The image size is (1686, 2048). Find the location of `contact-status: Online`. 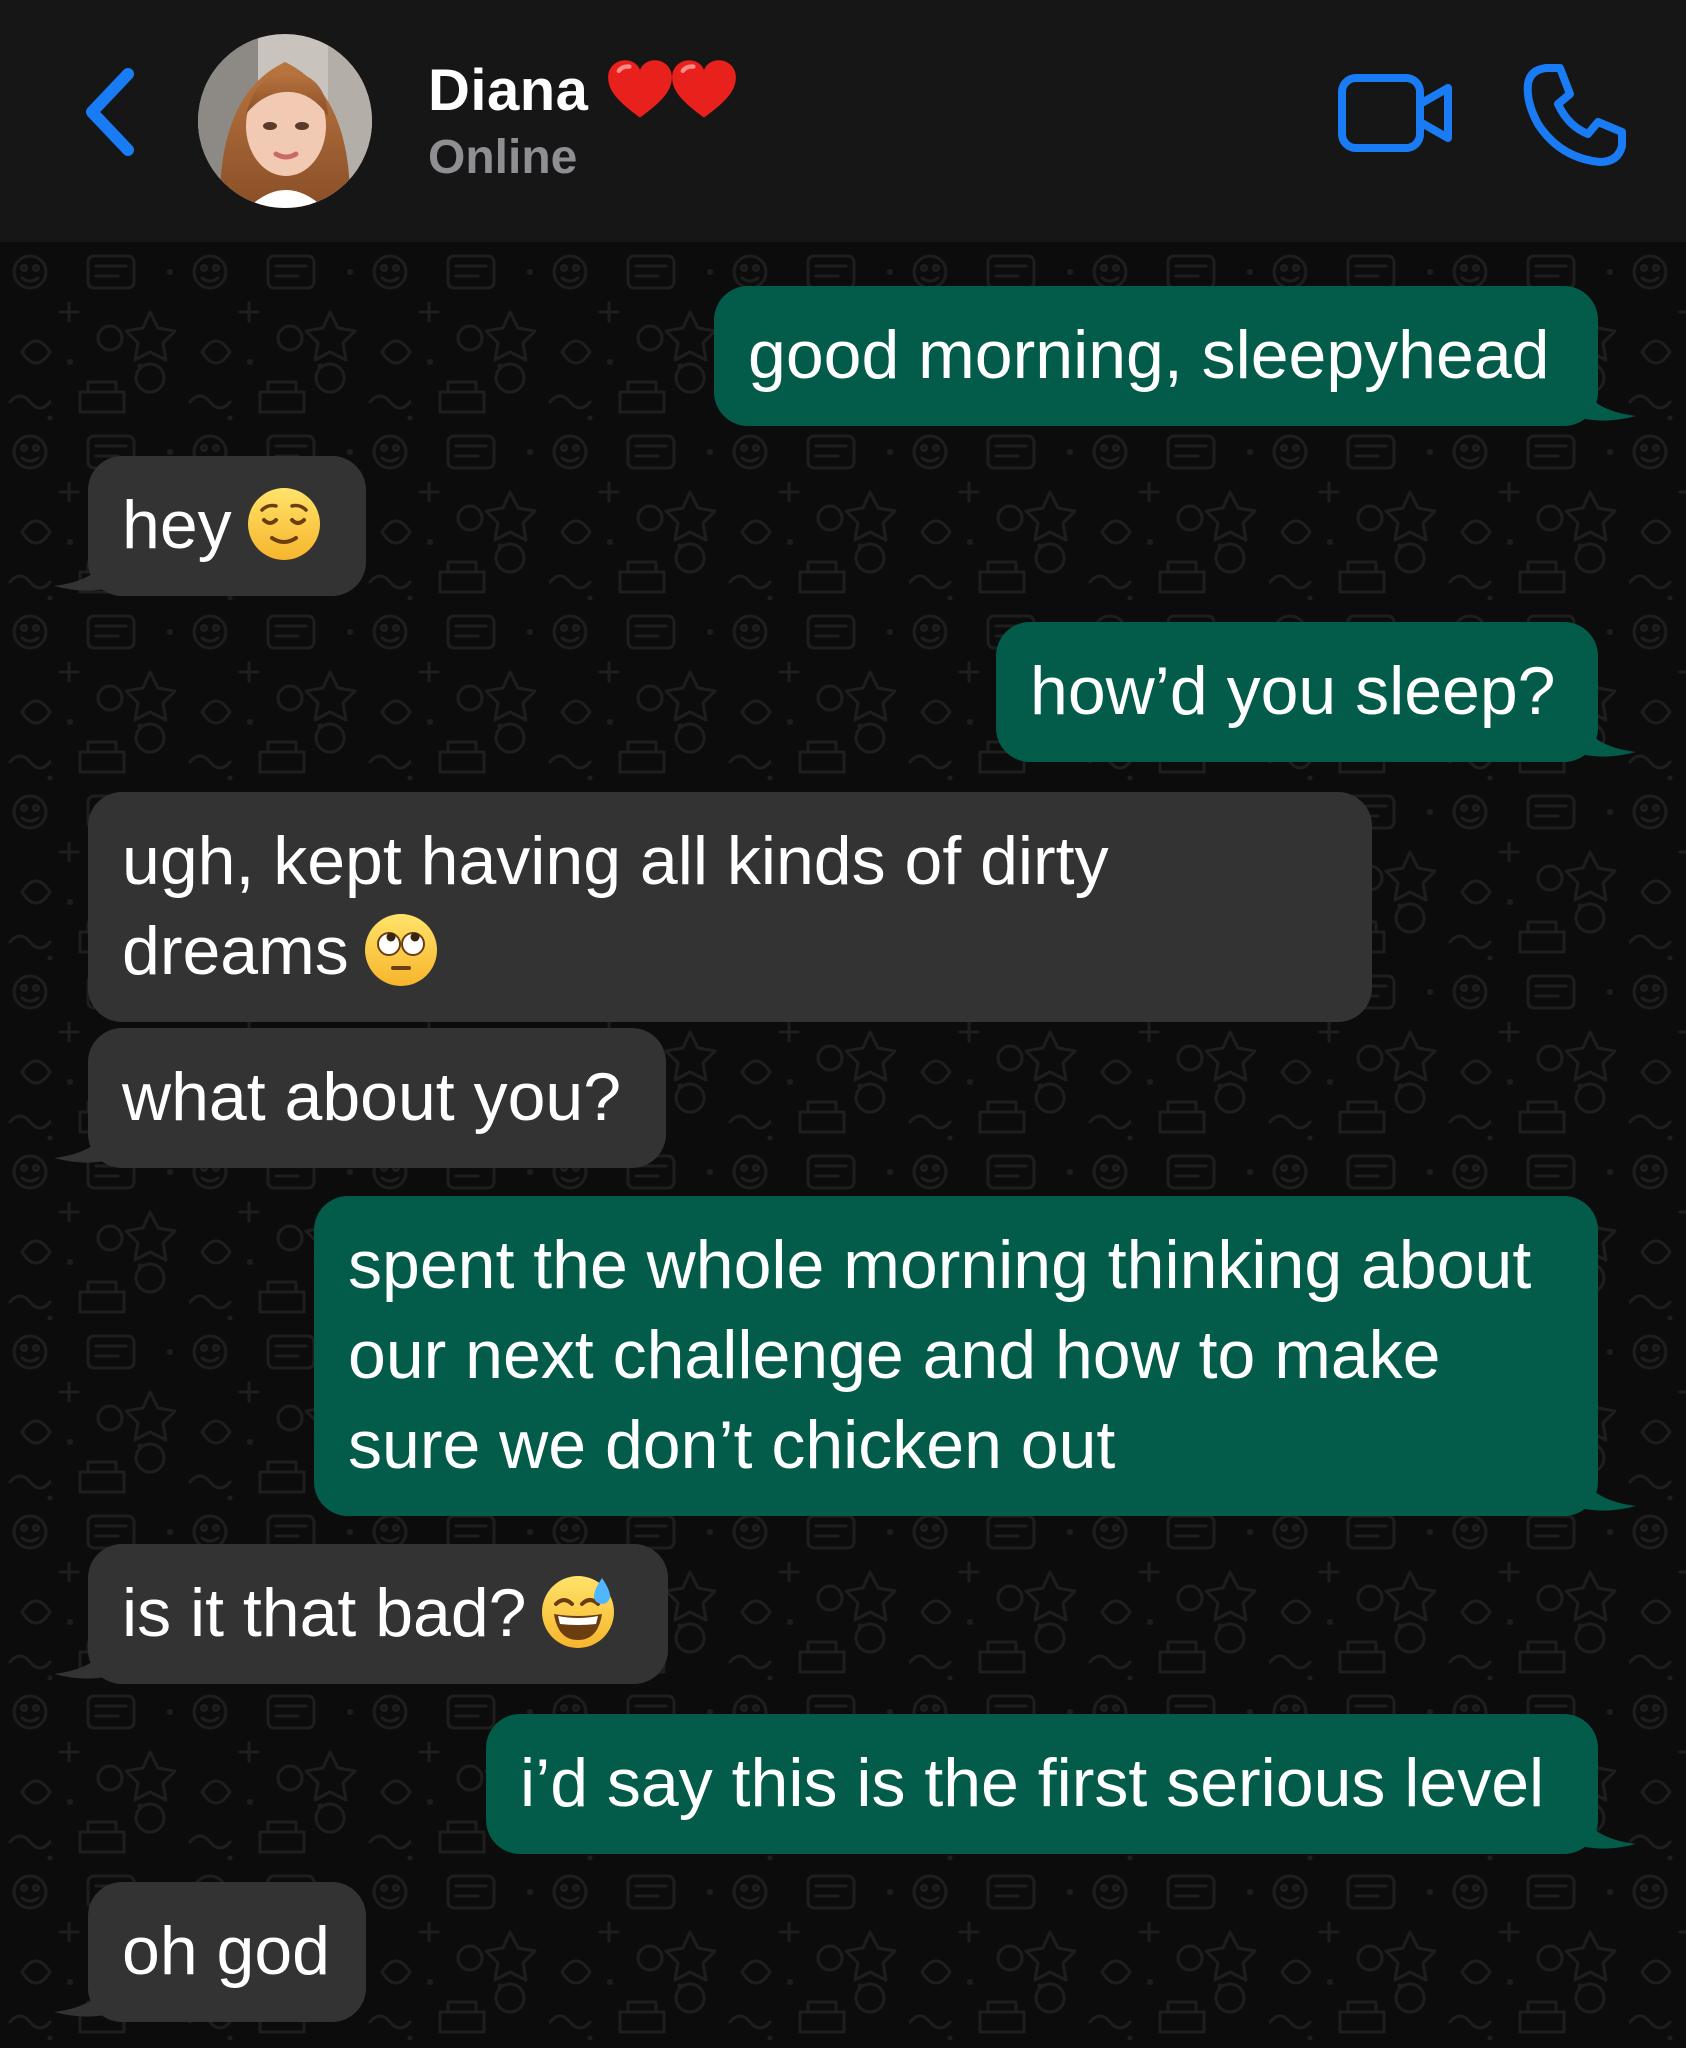

contact-status: Online is located at coordinates (503, 157).